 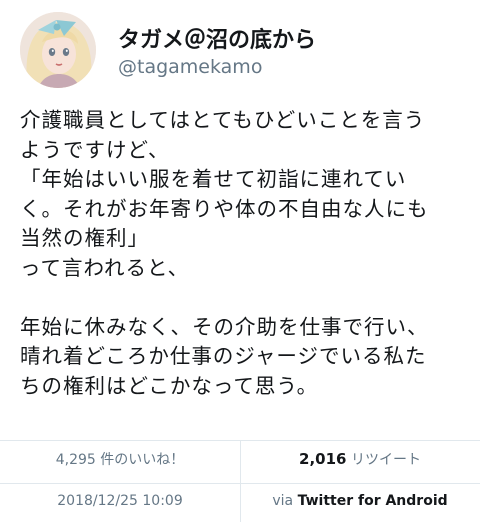 What do you see at coordinates (217, 38) in the screenshot?
I see `display-name: タガメ＠沼の底から` at bounding box center [217, 38].